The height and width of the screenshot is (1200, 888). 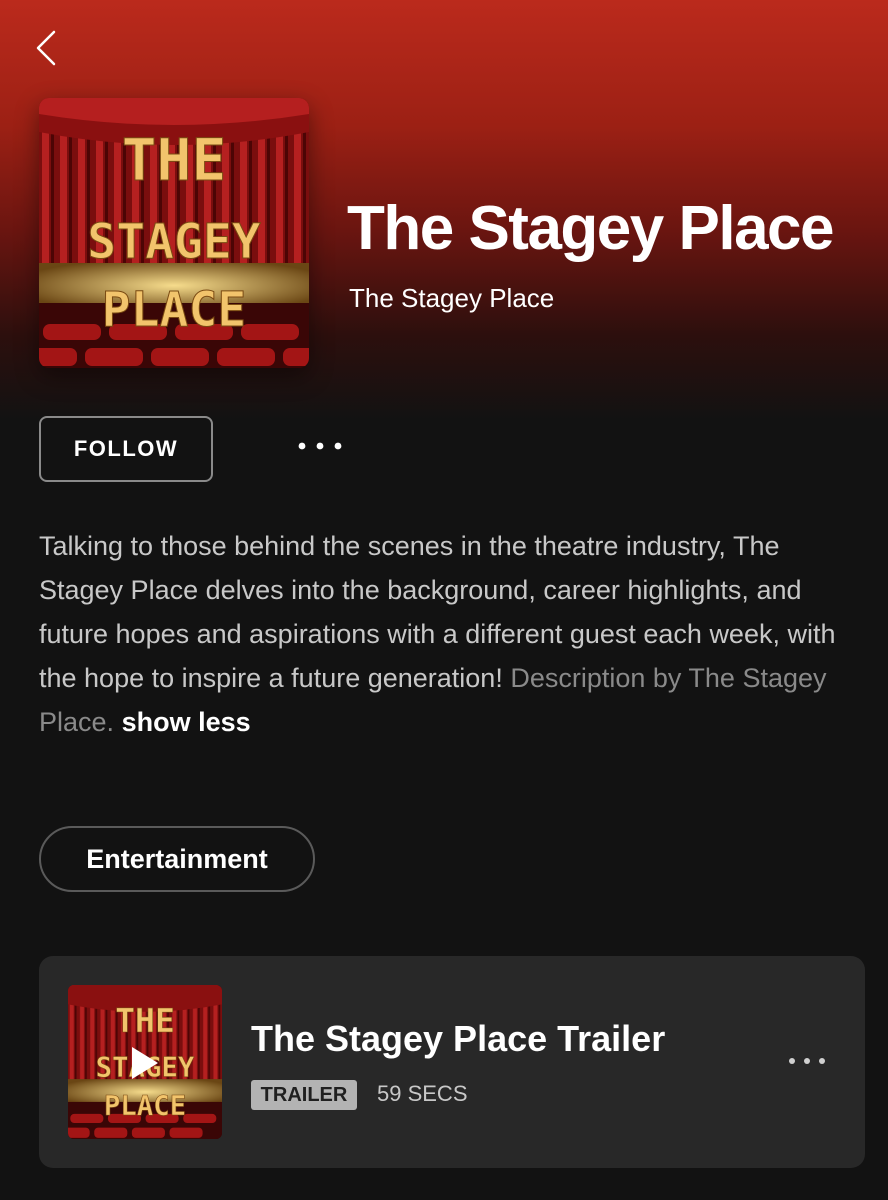 I want to click on cover-text-stagey: STAGEY, so click(x=173, y=242).